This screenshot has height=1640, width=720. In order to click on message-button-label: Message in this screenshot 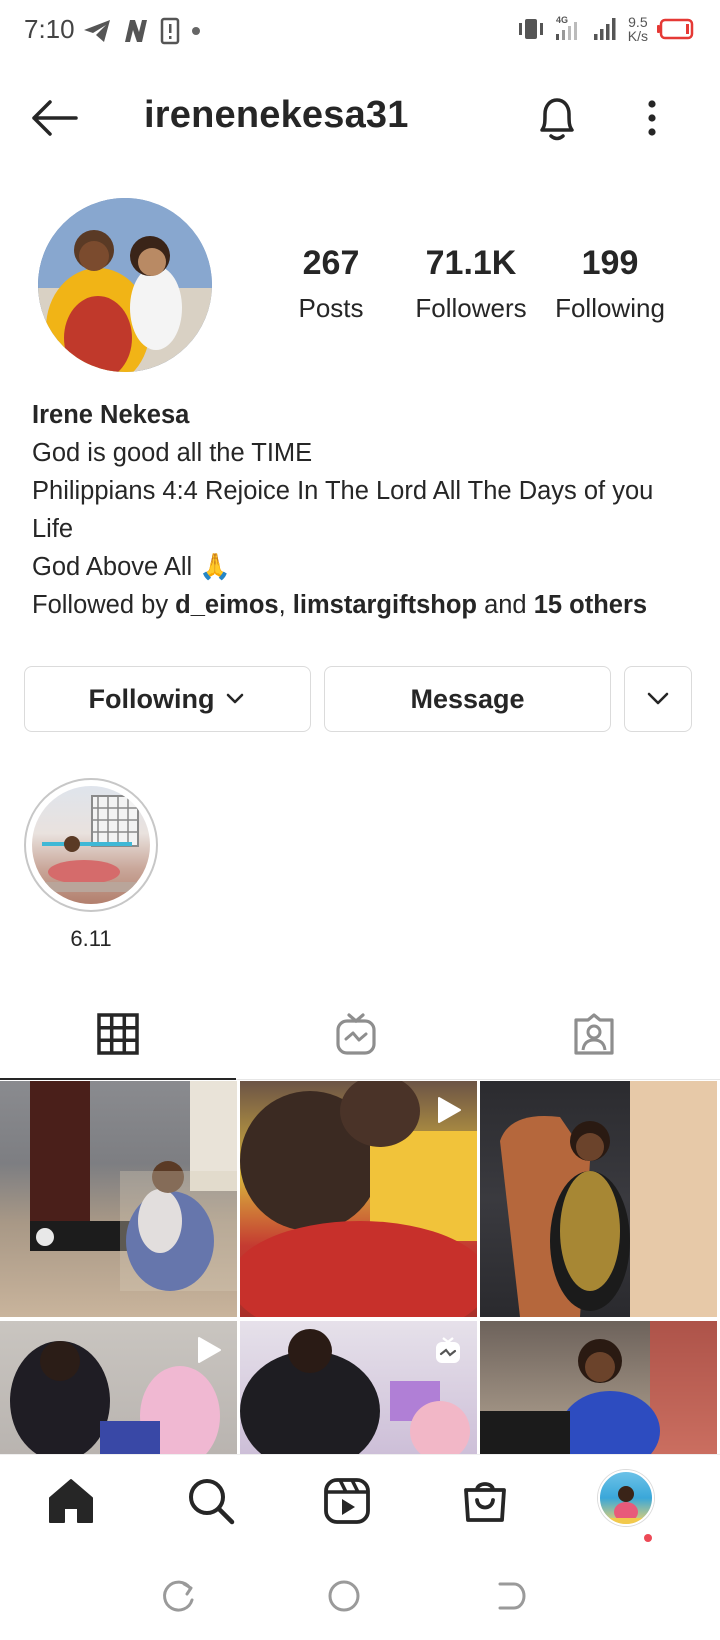, I will do `click(467, 698)`.